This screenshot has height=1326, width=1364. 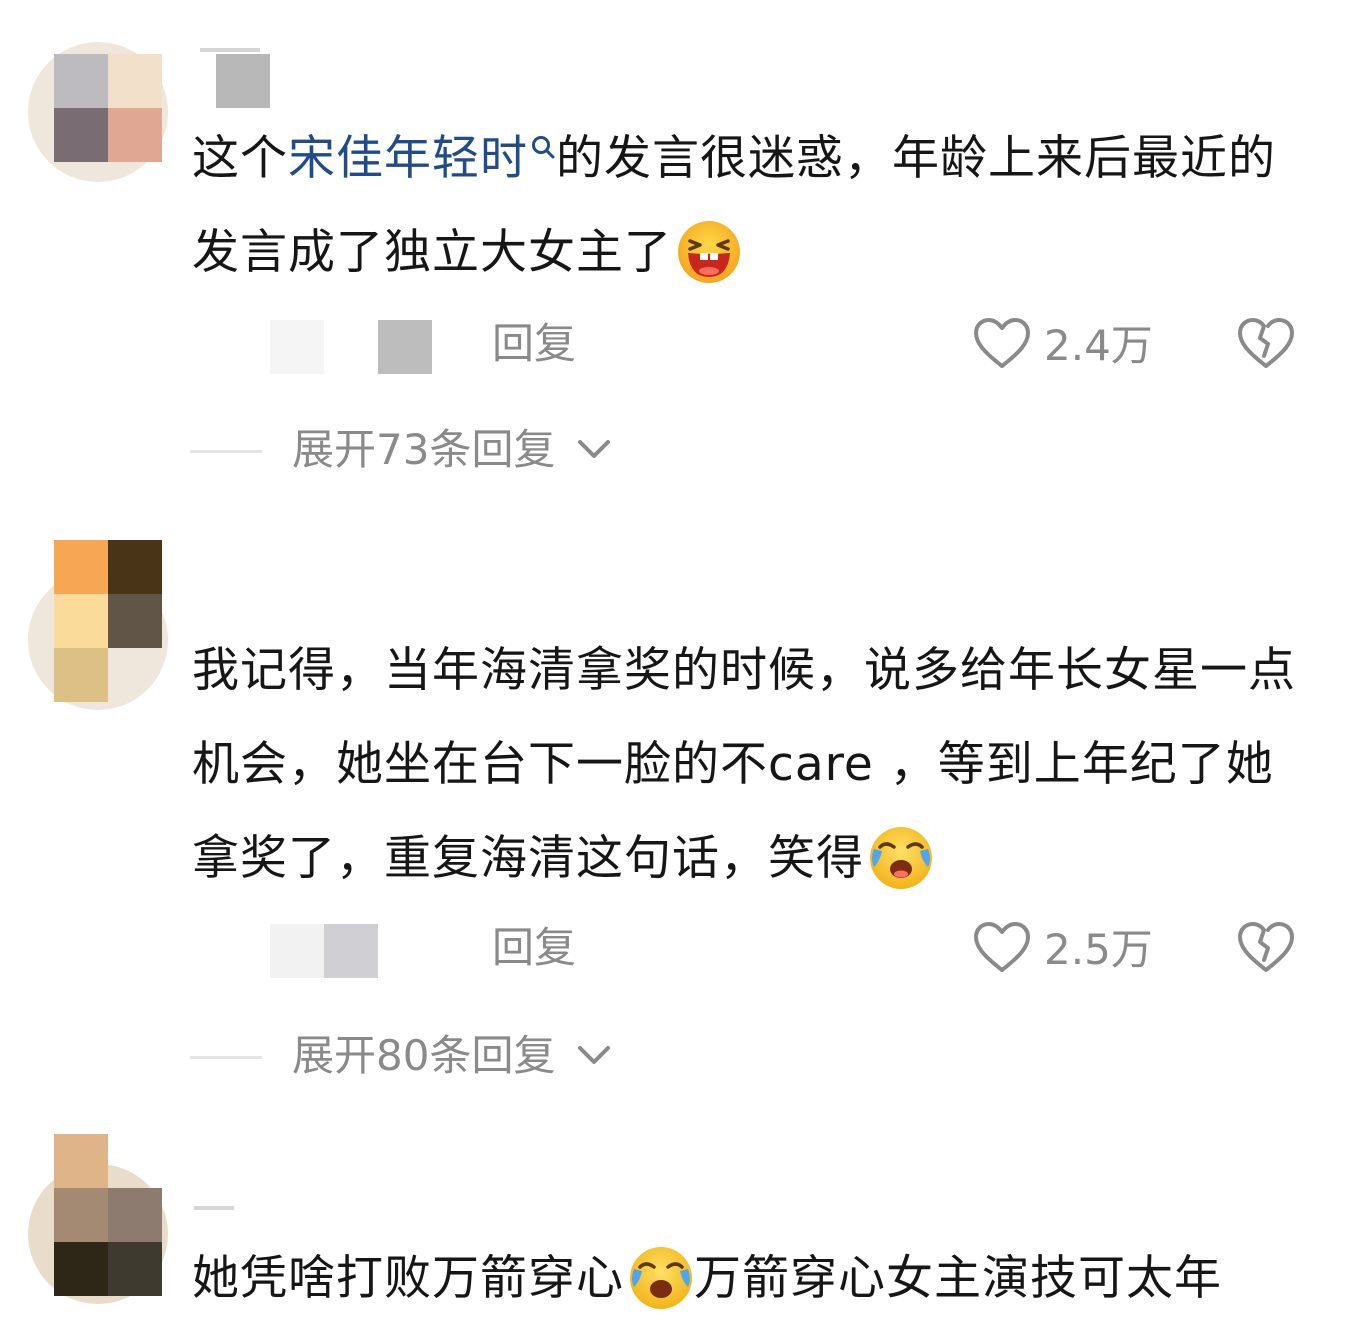 What do you see at coordinates (1098, 949) in the screenshot?
I see `like-count: 2.5万` at bounding box center [1098, 949].